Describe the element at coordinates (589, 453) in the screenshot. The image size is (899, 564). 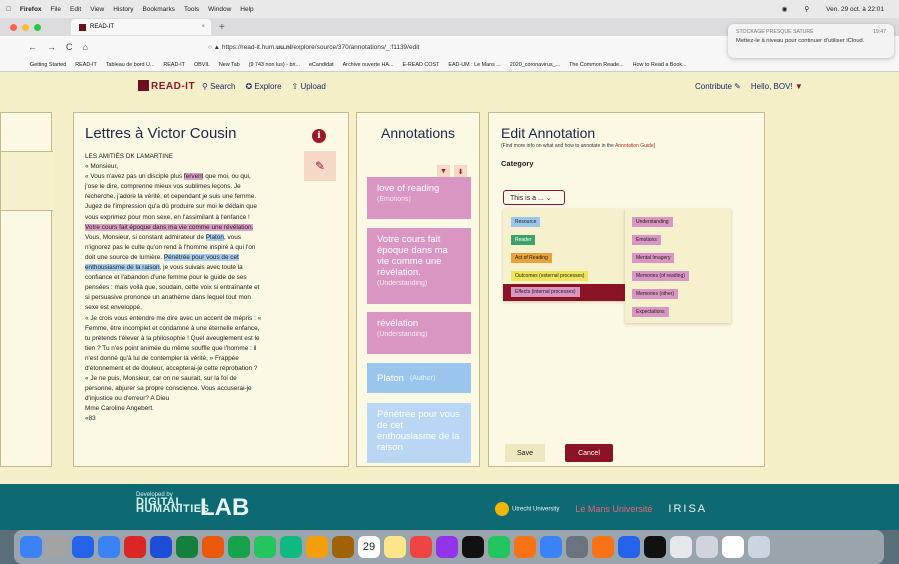
I see `cancel-button: Cancel` at that location.